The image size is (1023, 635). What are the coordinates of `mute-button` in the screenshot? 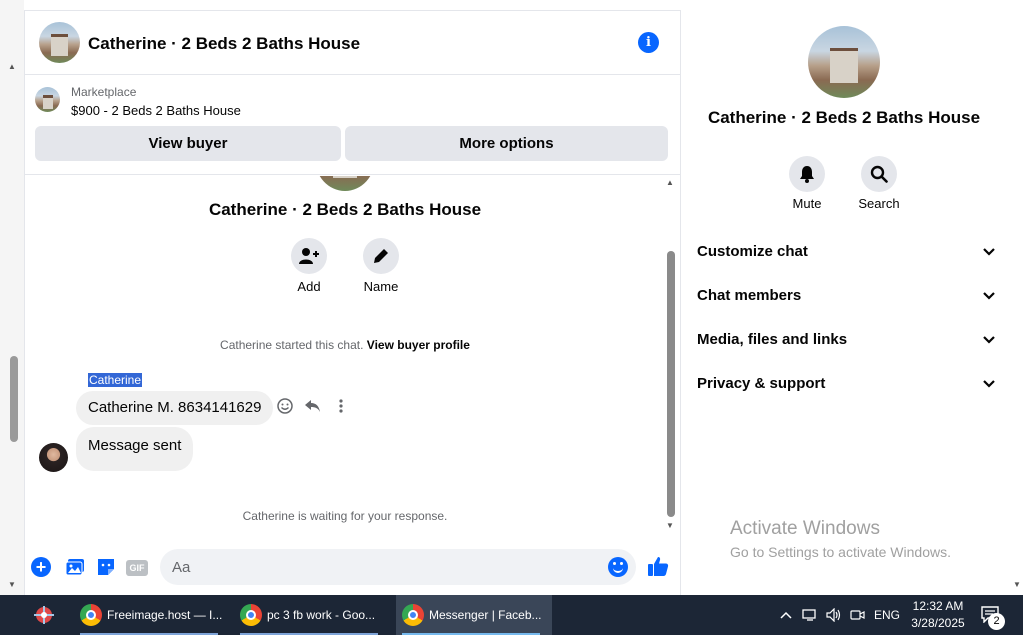 It's located at (807, 174).